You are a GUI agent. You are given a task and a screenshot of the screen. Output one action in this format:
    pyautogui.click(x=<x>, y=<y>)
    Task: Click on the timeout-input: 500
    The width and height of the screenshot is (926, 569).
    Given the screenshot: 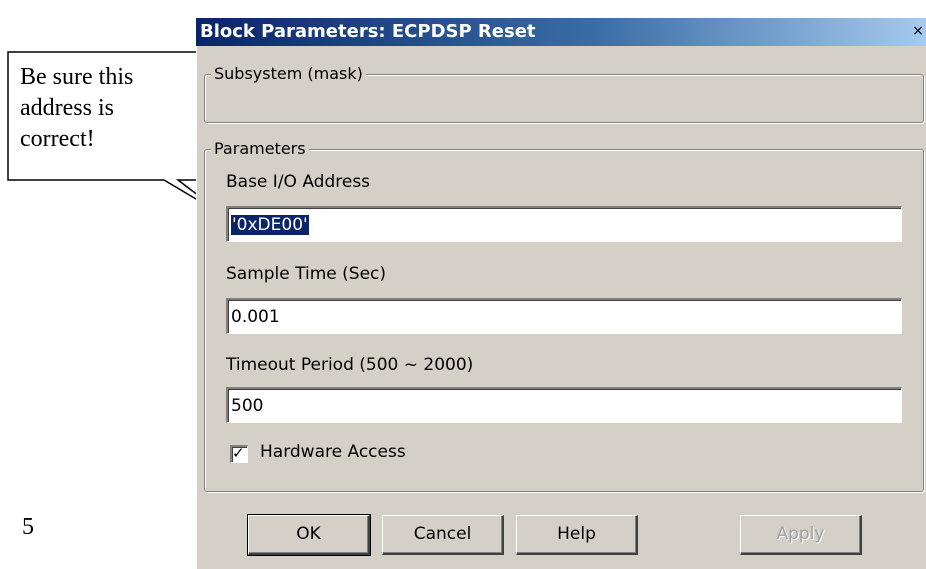 What is the action you would take?
    pyautogui.click(x=564, y=405)
    